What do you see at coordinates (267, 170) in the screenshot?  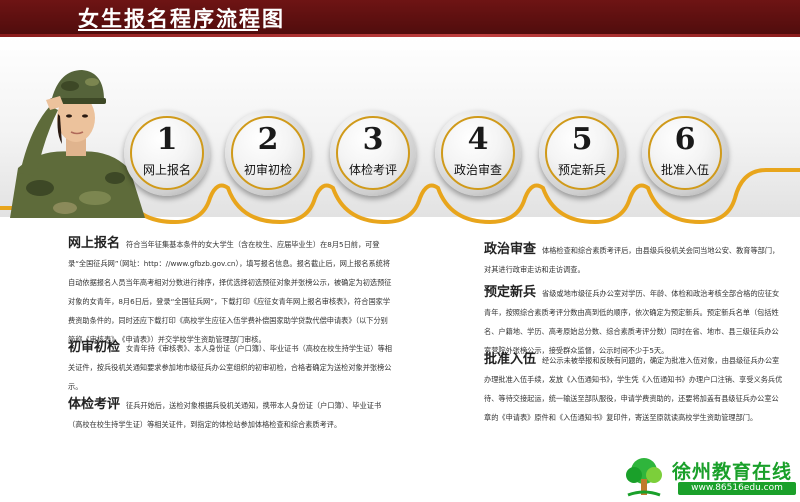 I see `step-label: 初审初检` at bounding box center [267, 170].